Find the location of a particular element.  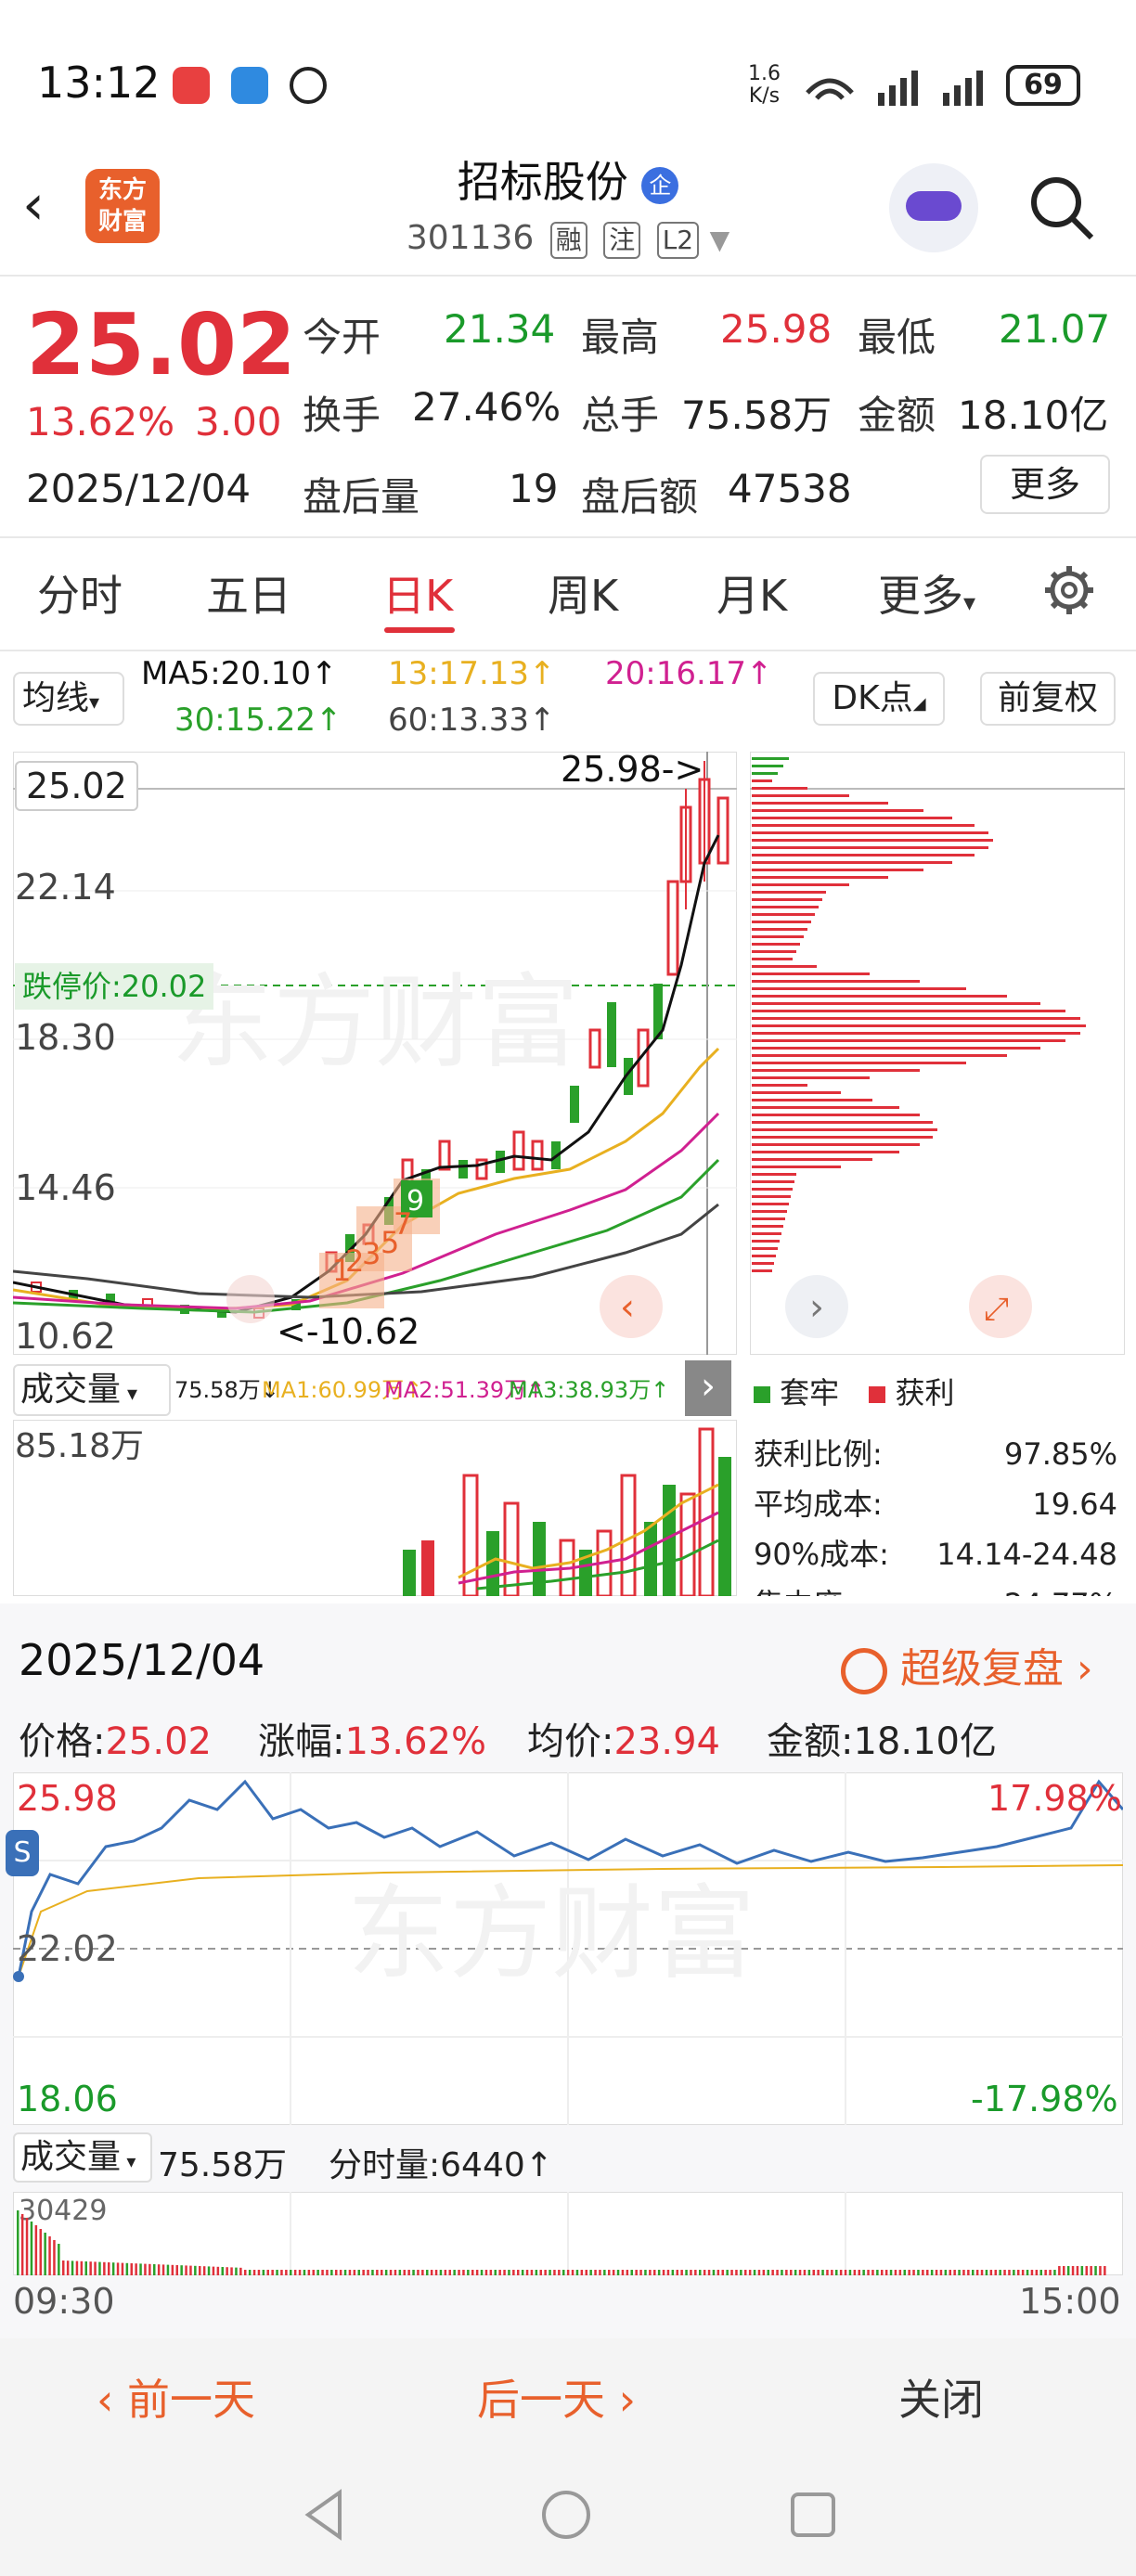

low-marker: <-10.62 is located at coordinates (348, 1331).